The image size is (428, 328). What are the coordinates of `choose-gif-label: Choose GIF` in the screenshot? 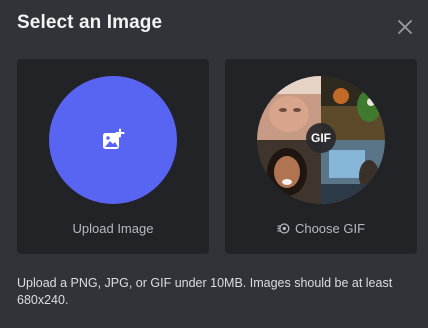 It's located at (321, 228).